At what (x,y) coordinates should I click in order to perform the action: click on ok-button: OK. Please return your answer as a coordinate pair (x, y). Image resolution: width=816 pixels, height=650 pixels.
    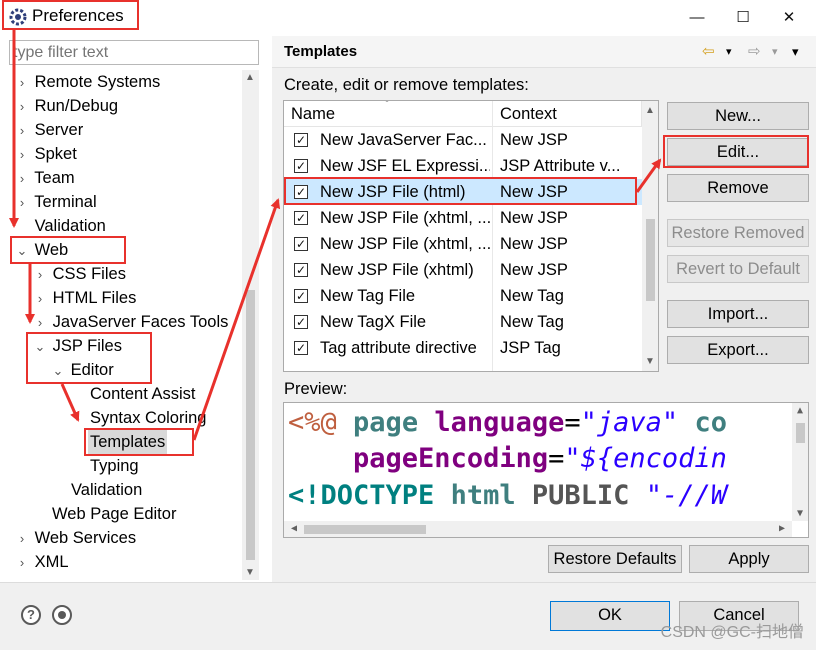
    Looking at the image, I should click on (610, 616).